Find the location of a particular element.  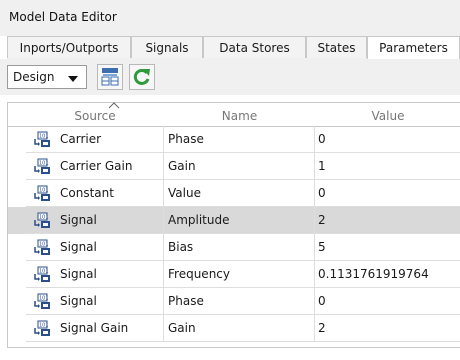

refresh-button is located at coordinates (142, 77).